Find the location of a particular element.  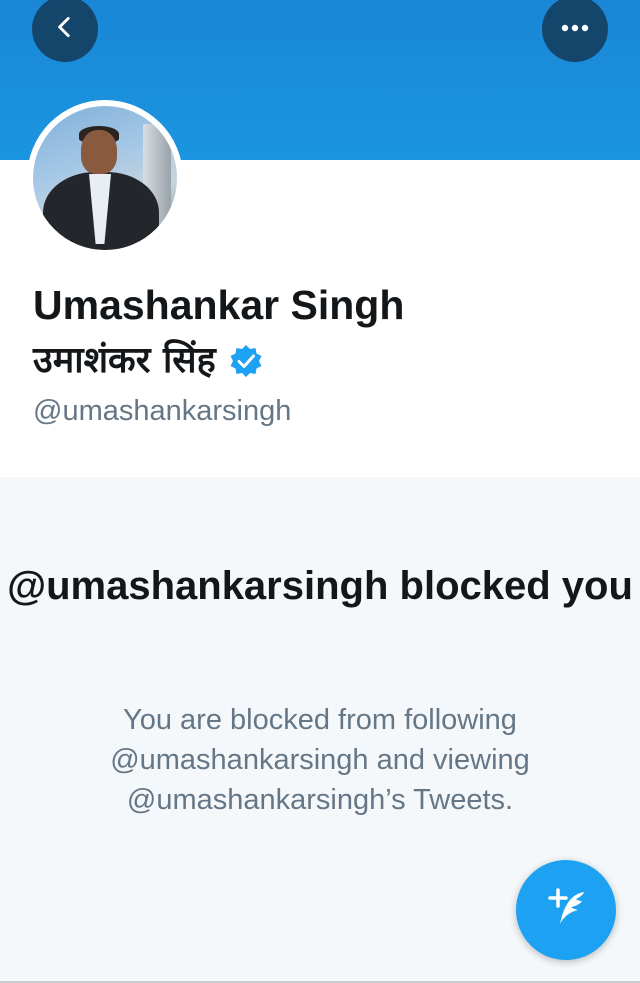

chevron-left-icon is located at coordinates (65, 29).